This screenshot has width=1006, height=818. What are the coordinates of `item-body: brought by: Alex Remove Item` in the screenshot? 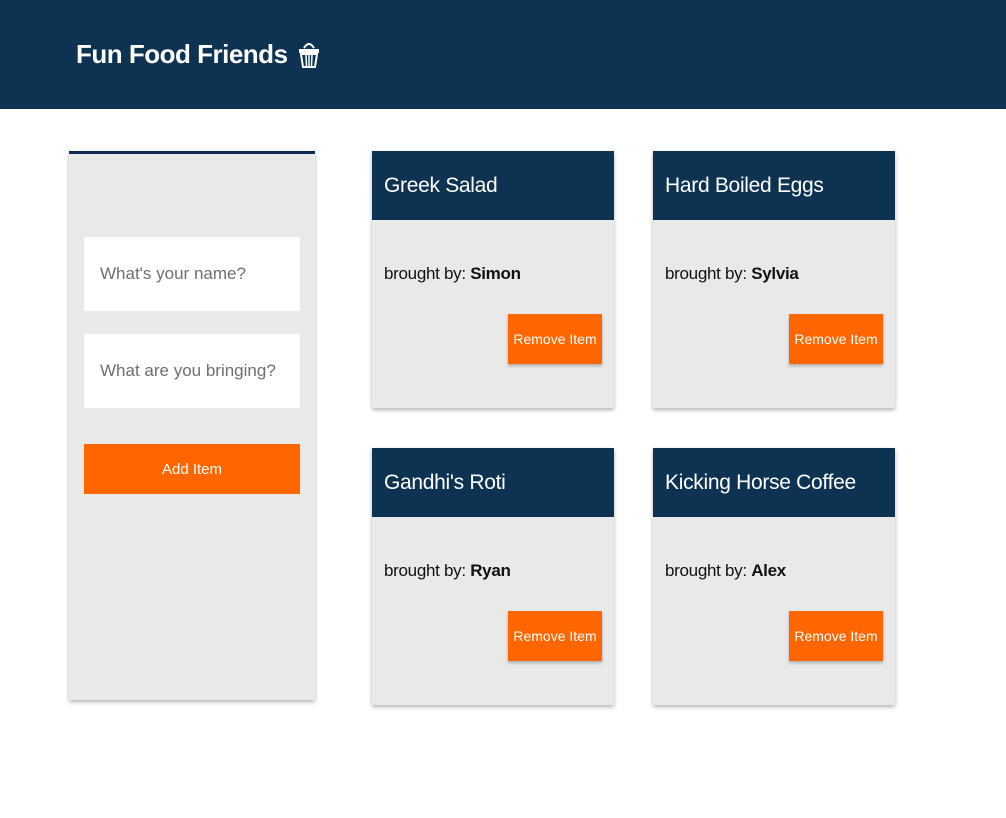 It's located at (774, 611).